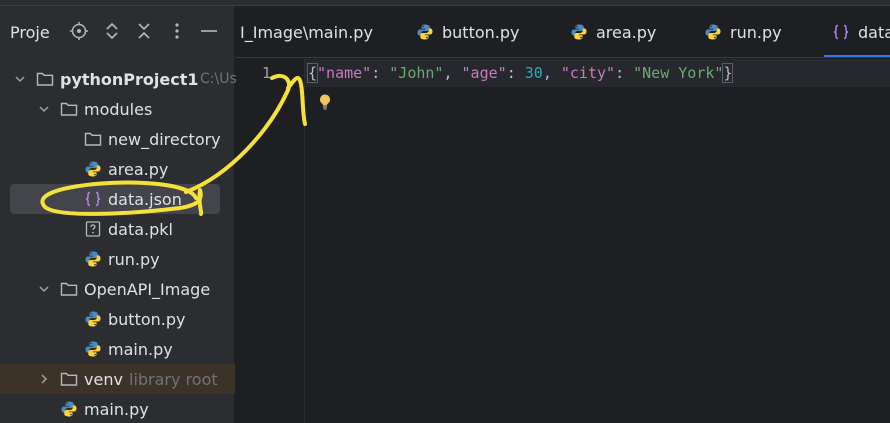  Describe the element at coordinates (304, 241) in the screenshot. I see `gutter-divider` at that location.